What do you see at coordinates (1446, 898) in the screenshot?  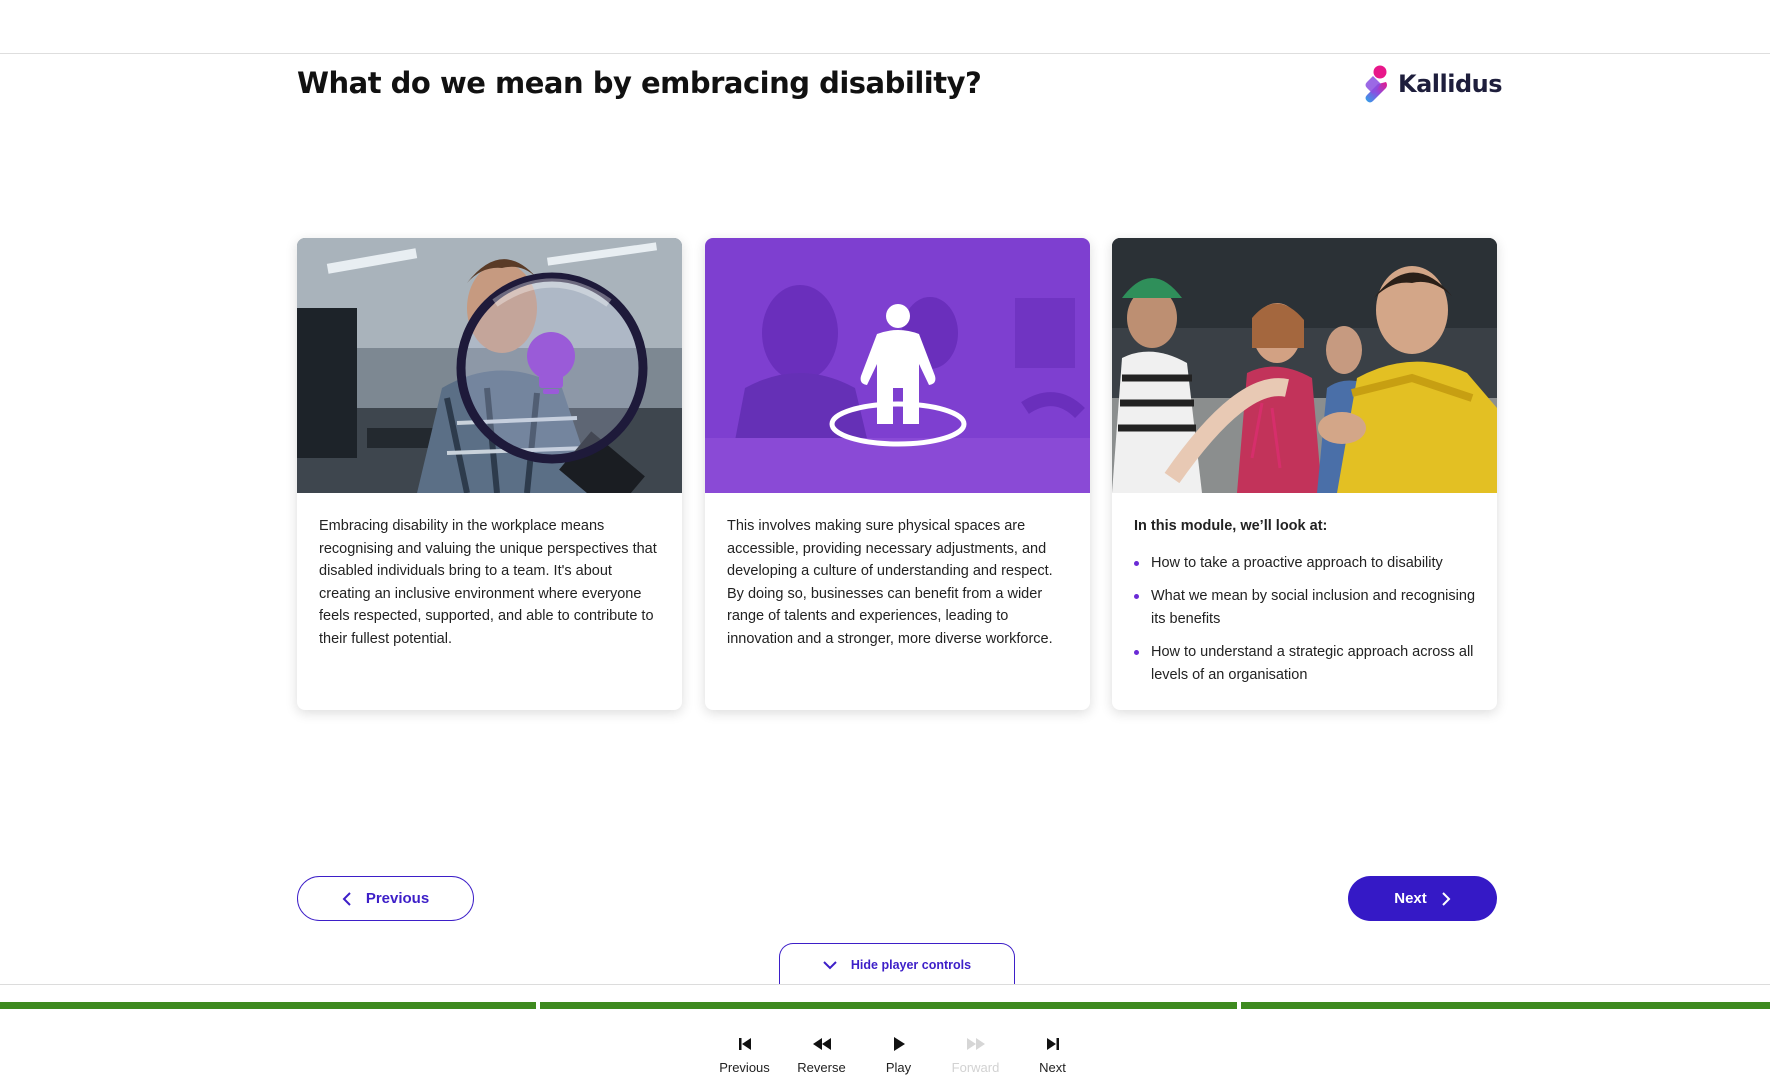 I see `chevron-right-icon` at bounding box center [1446, 898].